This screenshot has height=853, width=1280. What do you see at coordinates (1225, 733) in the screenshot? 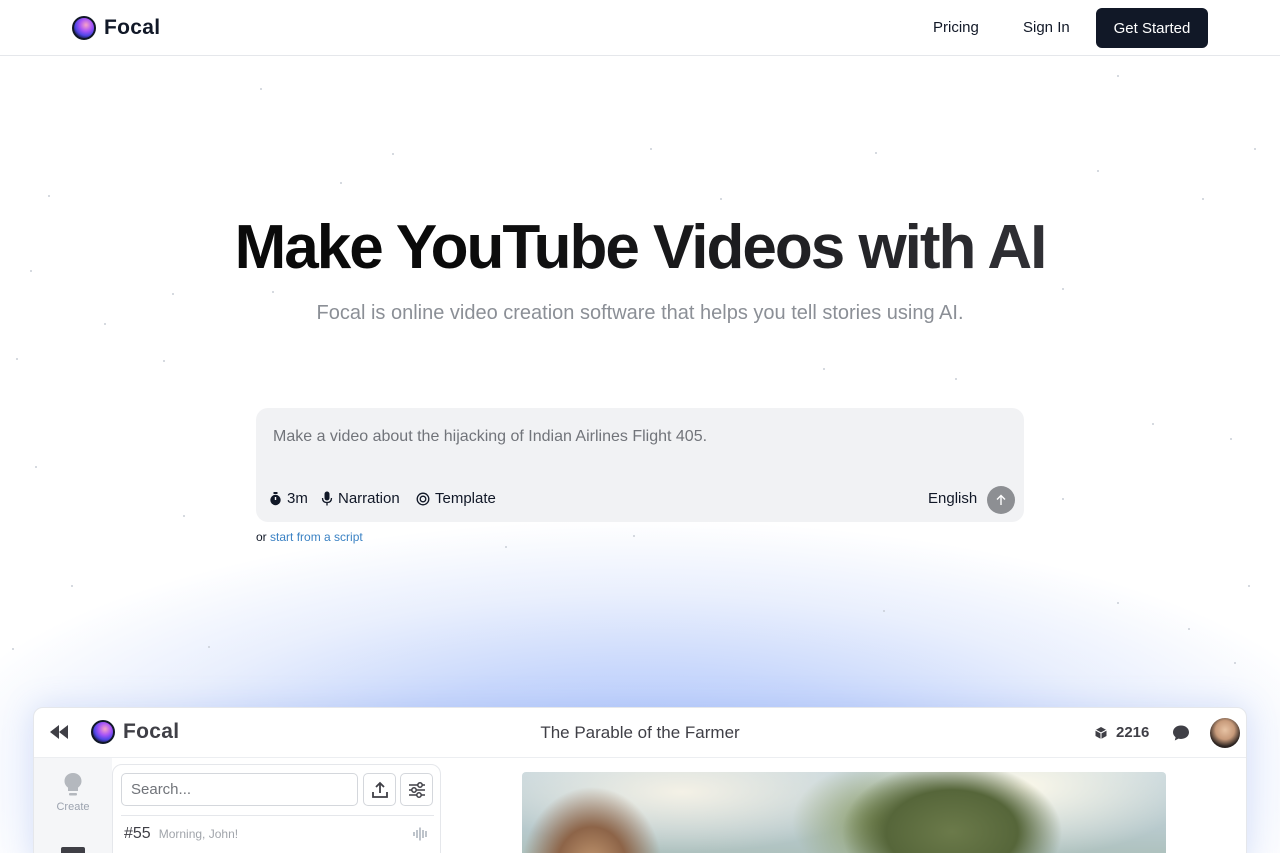
I see `user-avatar` at bounding box center [1225, 733].